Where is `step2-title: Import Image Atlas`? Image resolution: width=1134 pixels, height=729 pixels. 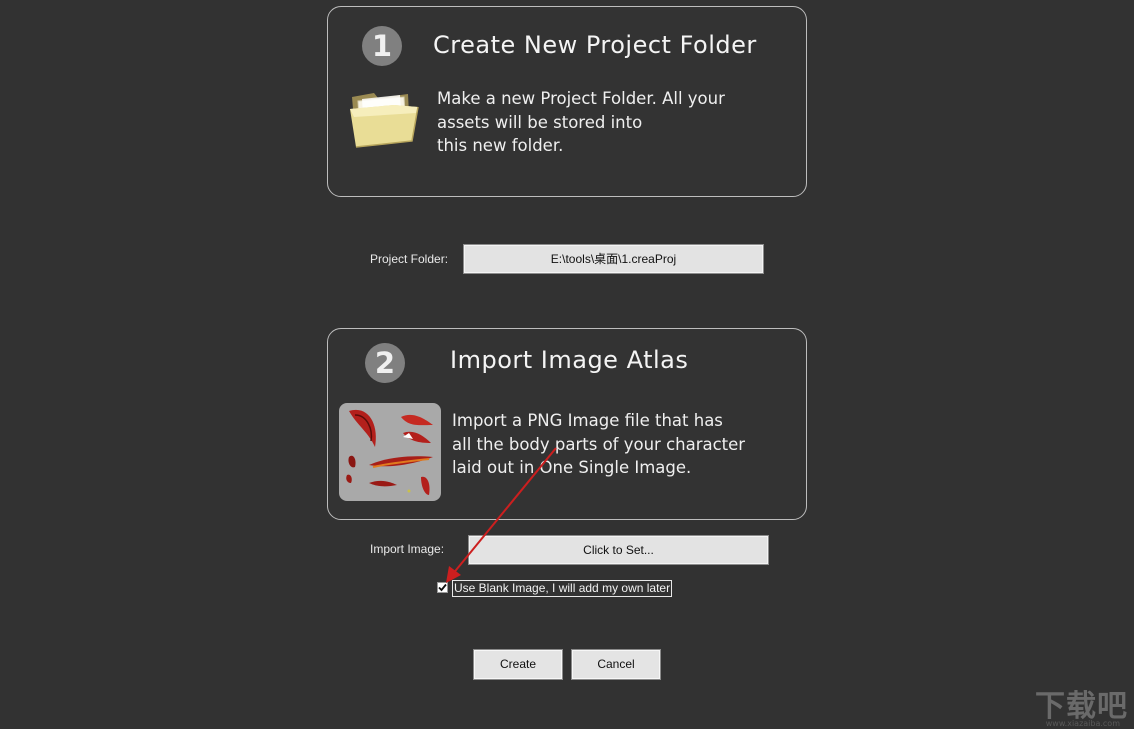
step2-title: Import Image Atlas is located at coordinates (569, 360).